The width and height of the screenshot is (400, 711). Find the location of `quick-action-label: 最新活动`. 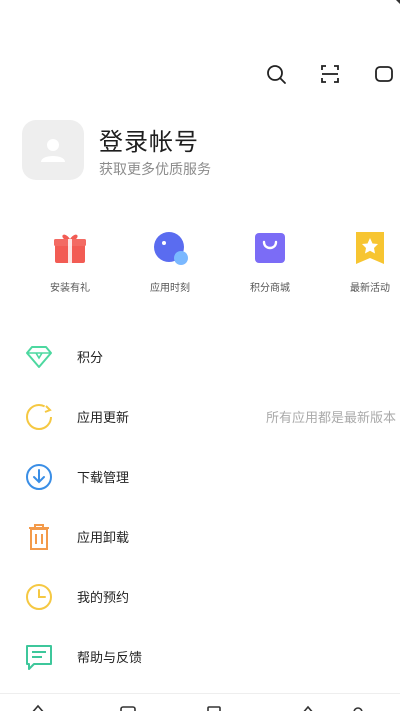

quick-action-label: 最新活动 is located at coordinates (370, 288).